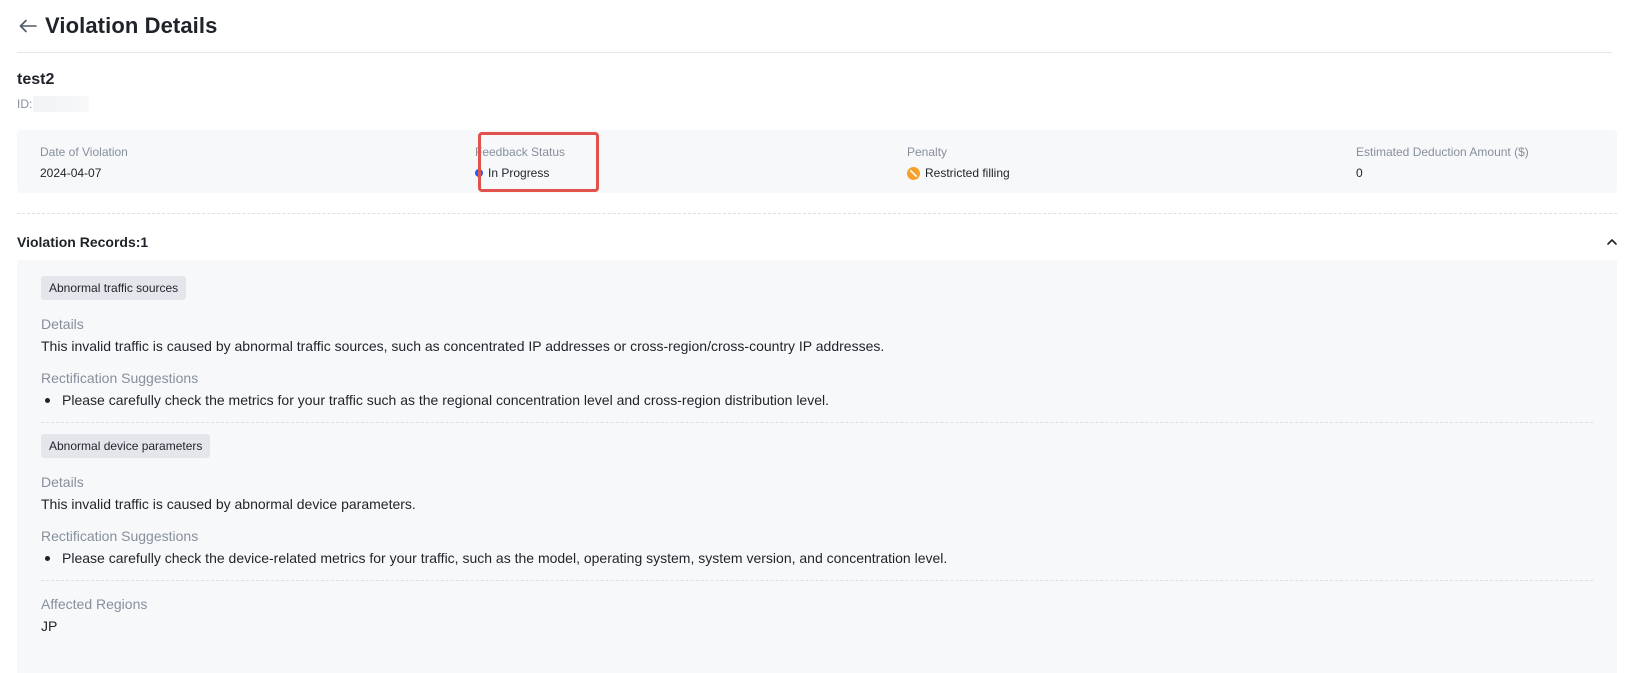 Image resolution: width=1628 pixels, height=673 pixels. What do you see at coordinates (61, 104) in the screenshot?
I see `record-id-masked-value` at bounding box center [61, 104].